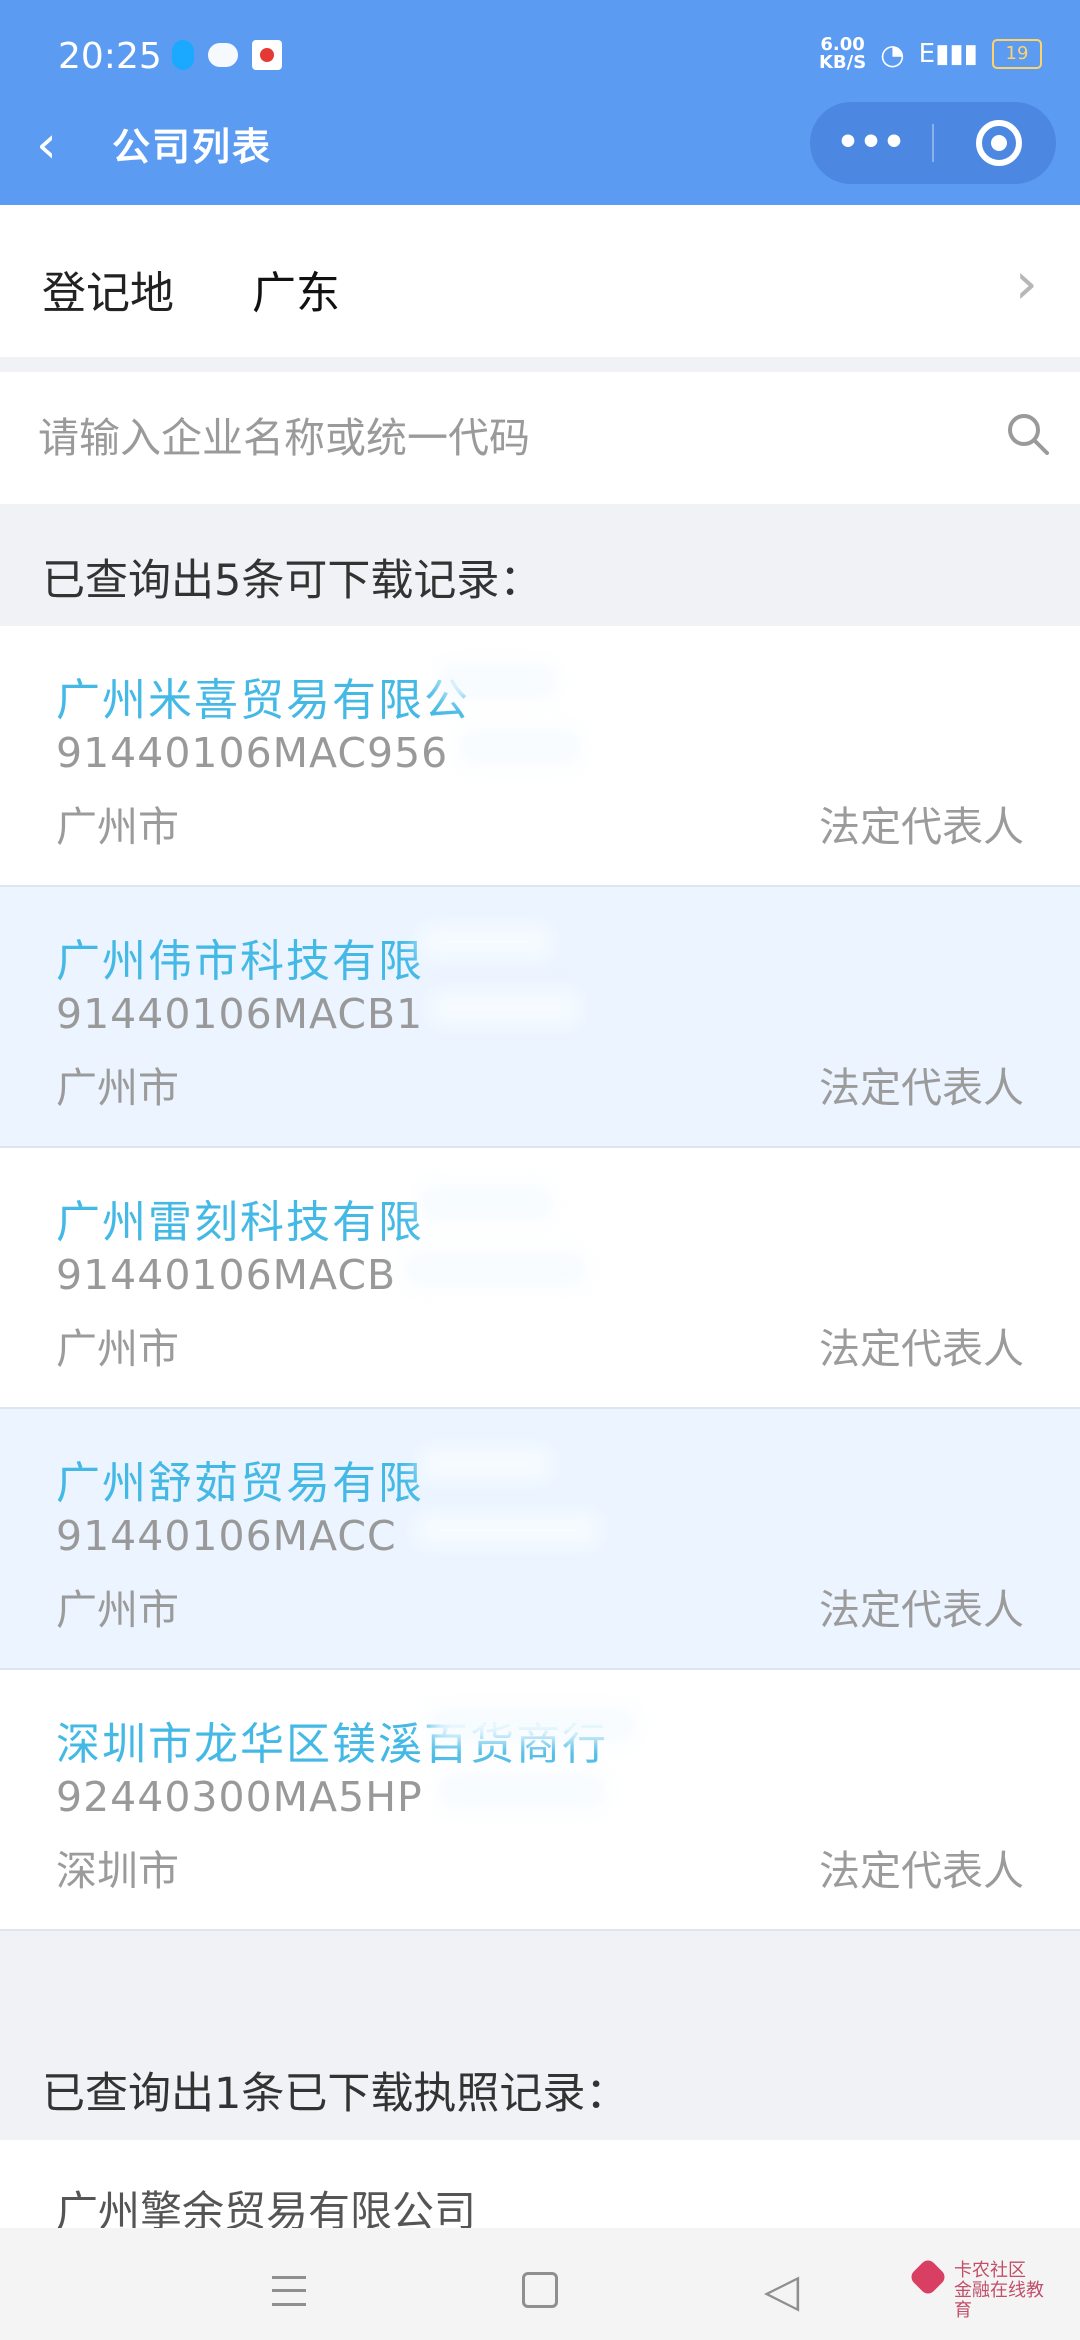 The width and height of the screenshot is (1080, 2340). I want to click on top-header: 20:25 6.00 KB/S ◔ E▮▮▮ 19 ‹ 公司列表 •••, so click(540, 102).